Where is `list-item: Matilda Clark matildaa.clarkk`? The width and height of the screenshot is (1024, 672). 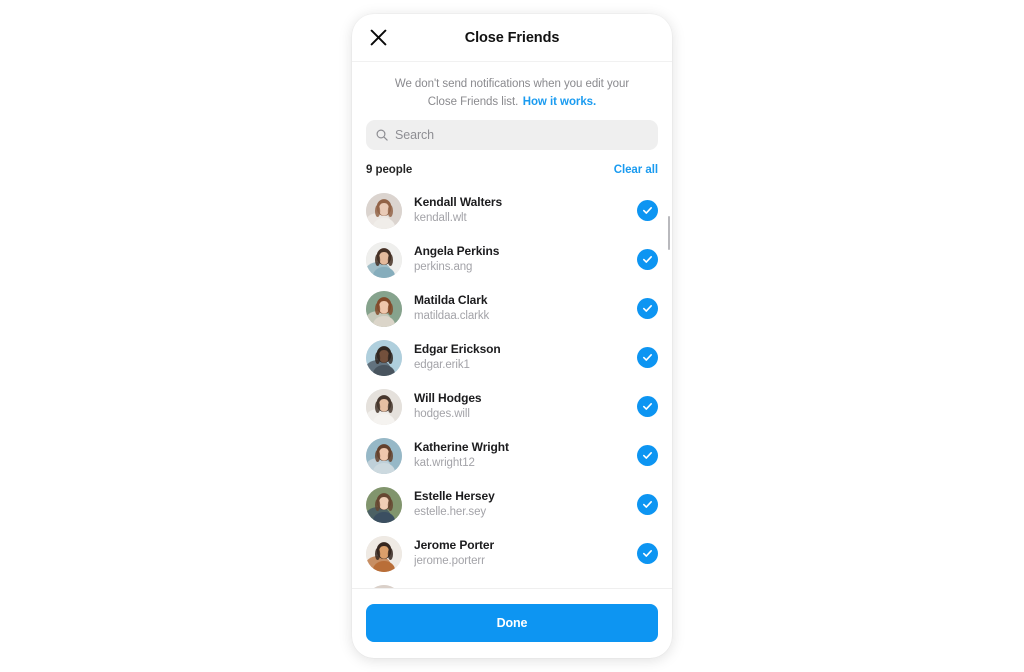 list-item: Matilda Clark matildaa.clarkk is located at coordinates (519, 308).